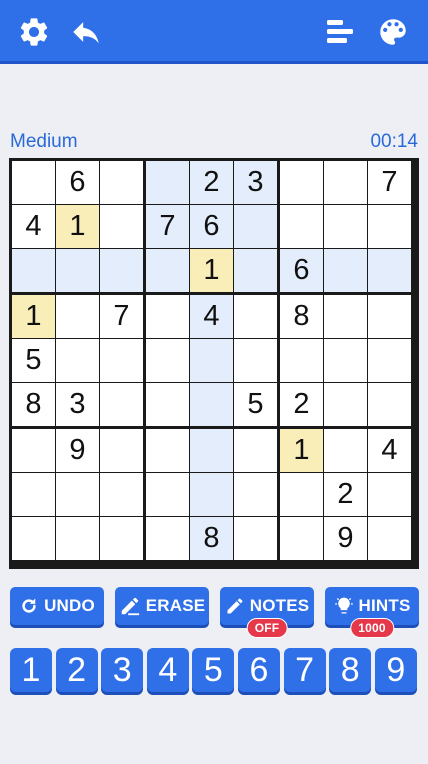 This screenshot has width=428, height=764. What do you see at coordinates (393, 32) in the screenshot?
I see `palette-icon` at bounding box center [393, 32].